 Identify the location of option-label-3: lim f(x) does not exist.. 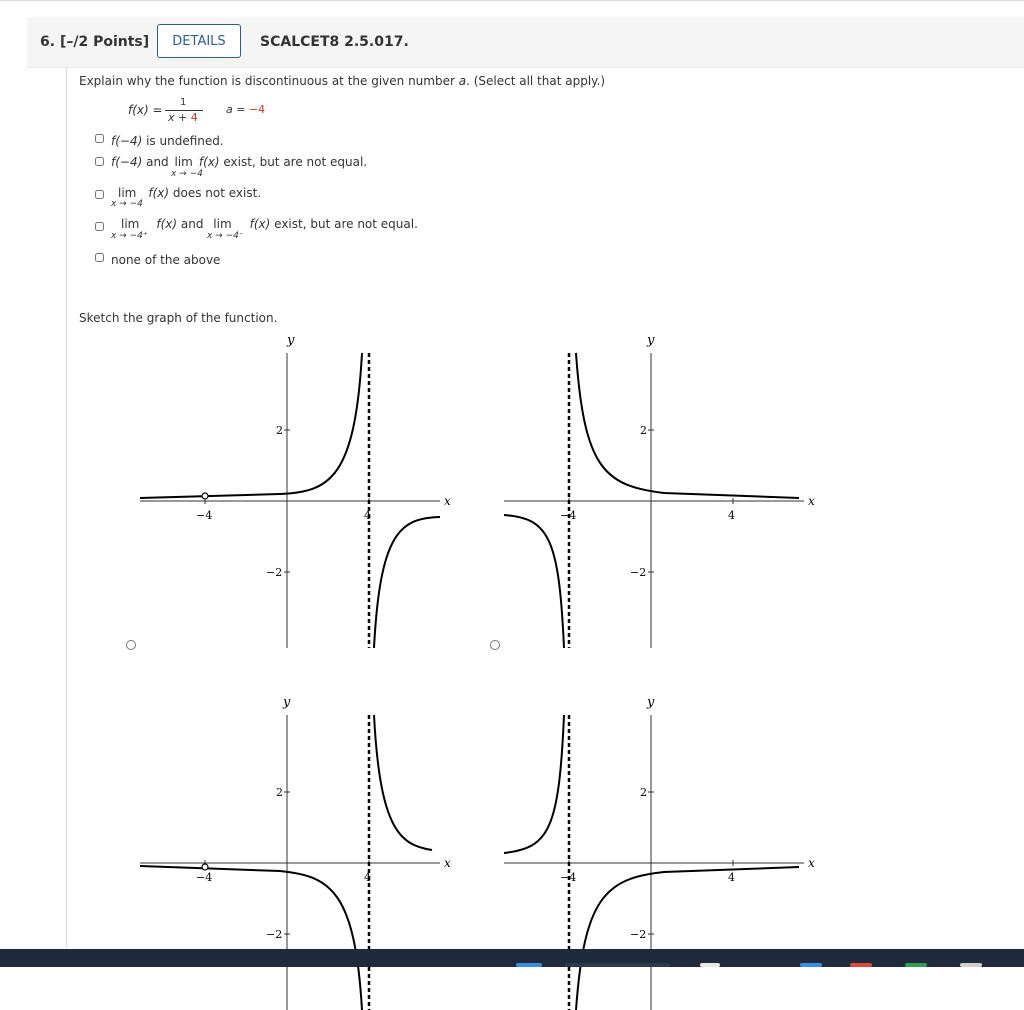
(190, 193).